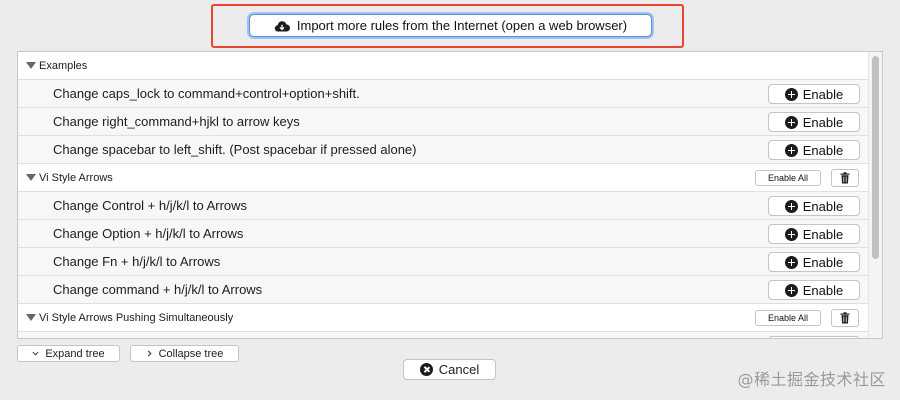 This screenshot has height=400, width=900. Describe the element at coordinates (76, 177) in the screenshot. I see `group-title: Vi Style Arrows` at that location.